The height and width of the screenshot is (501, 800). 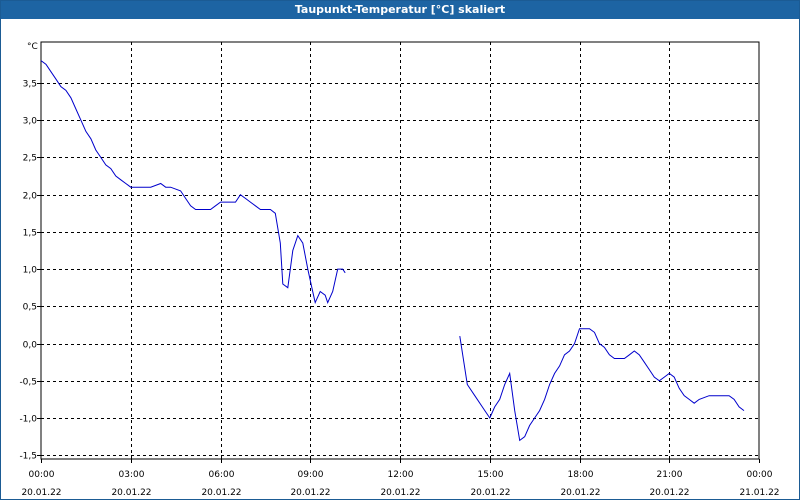 I want to click on y-tick-label: 3,5, so click(x=30, y=85).